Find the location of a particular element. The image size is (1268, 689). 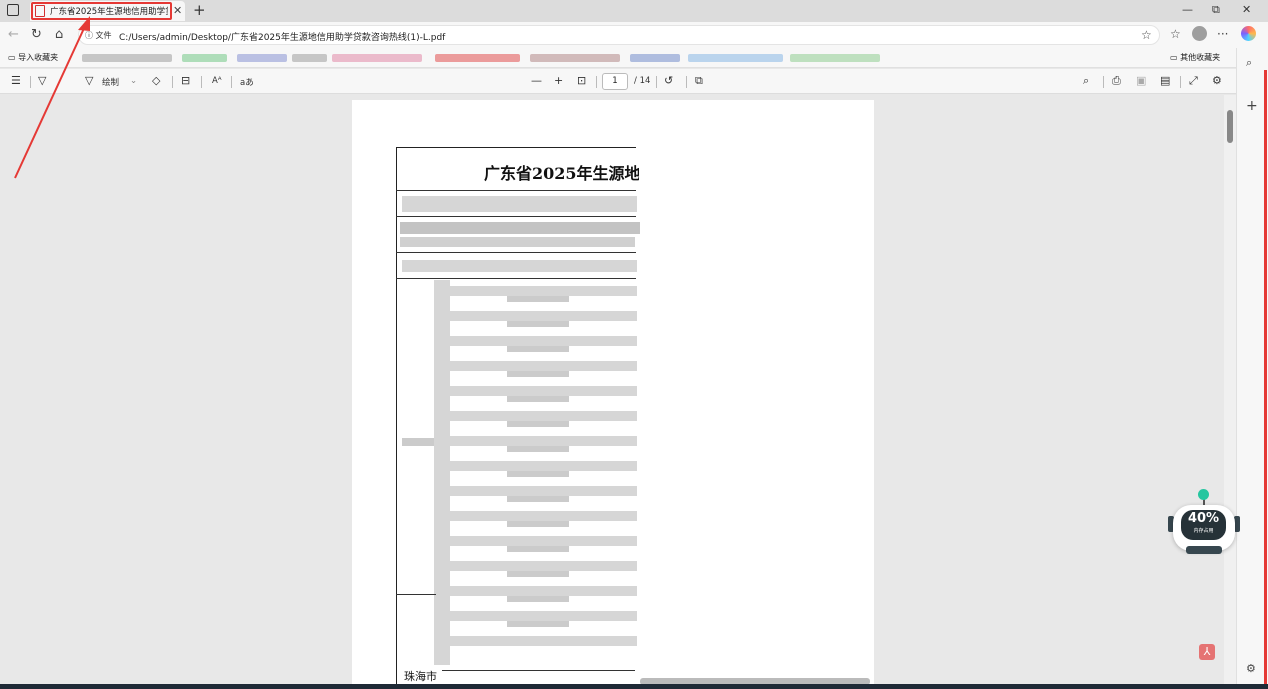

arrow-line is located at coordinates (50, 101).